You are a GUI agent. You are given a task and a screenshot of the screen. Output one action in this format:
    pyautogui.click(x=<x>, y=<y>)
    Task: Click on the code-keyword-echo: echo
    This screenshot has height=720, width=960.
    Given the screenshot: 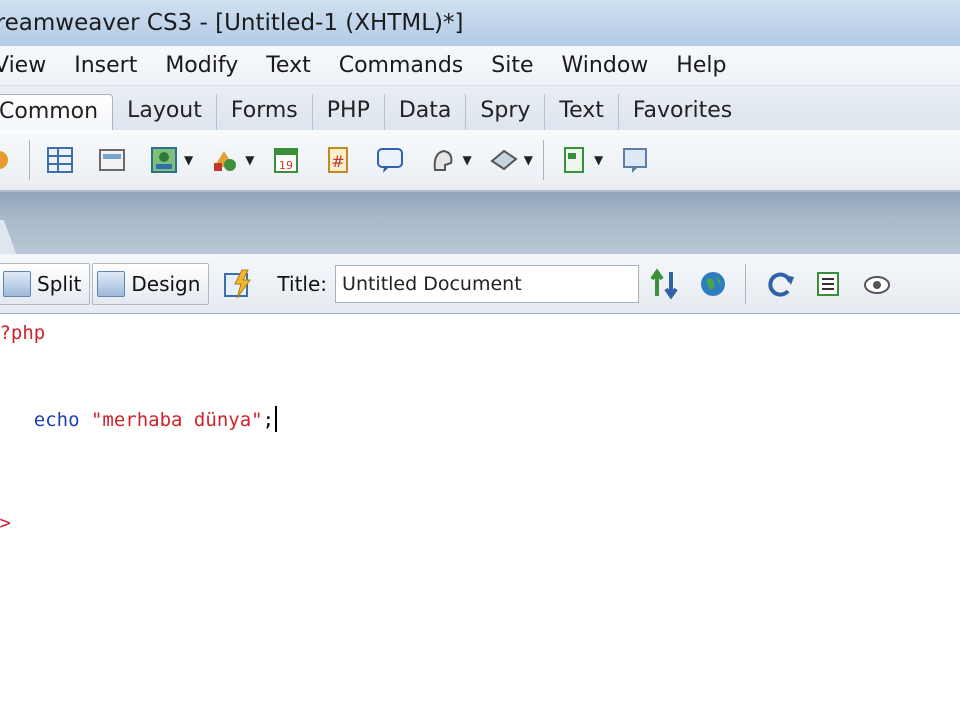 What is the action you would take?
    pyautogui.click(x=56, y=420)
    